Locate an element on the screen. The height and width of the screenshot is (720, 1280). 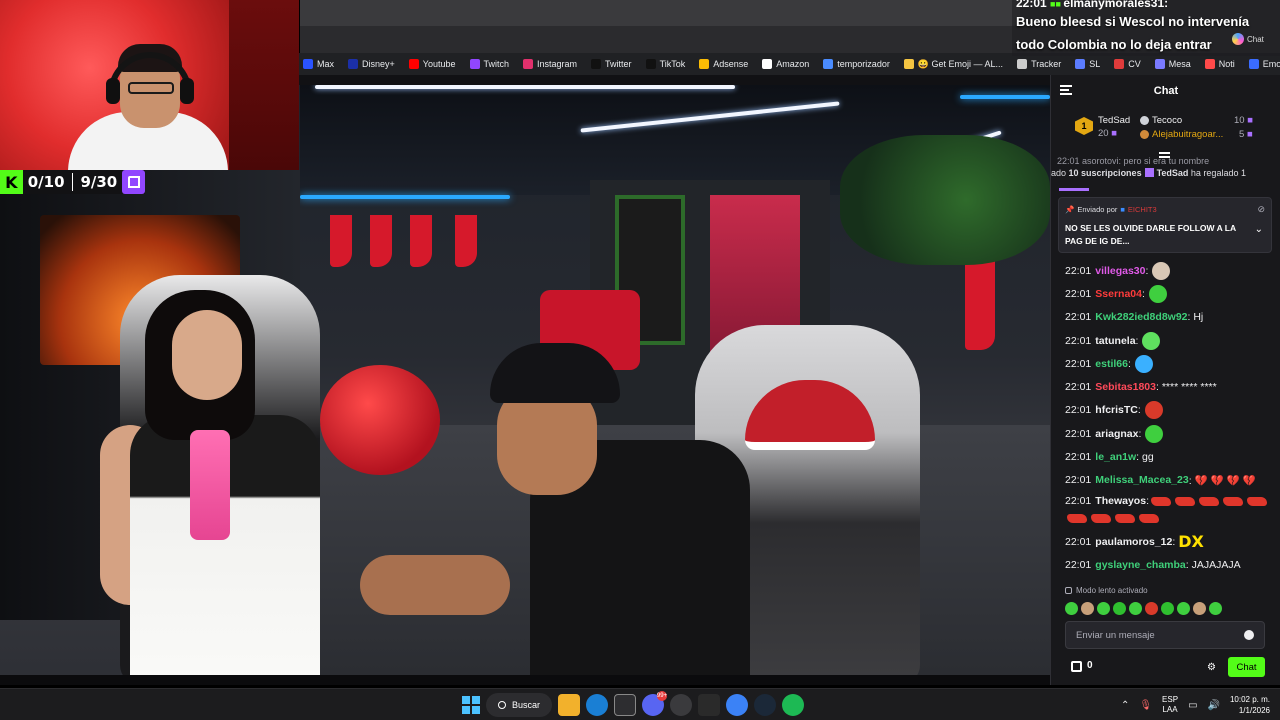
video-drink-bottle is located at coordinates (210, 485).